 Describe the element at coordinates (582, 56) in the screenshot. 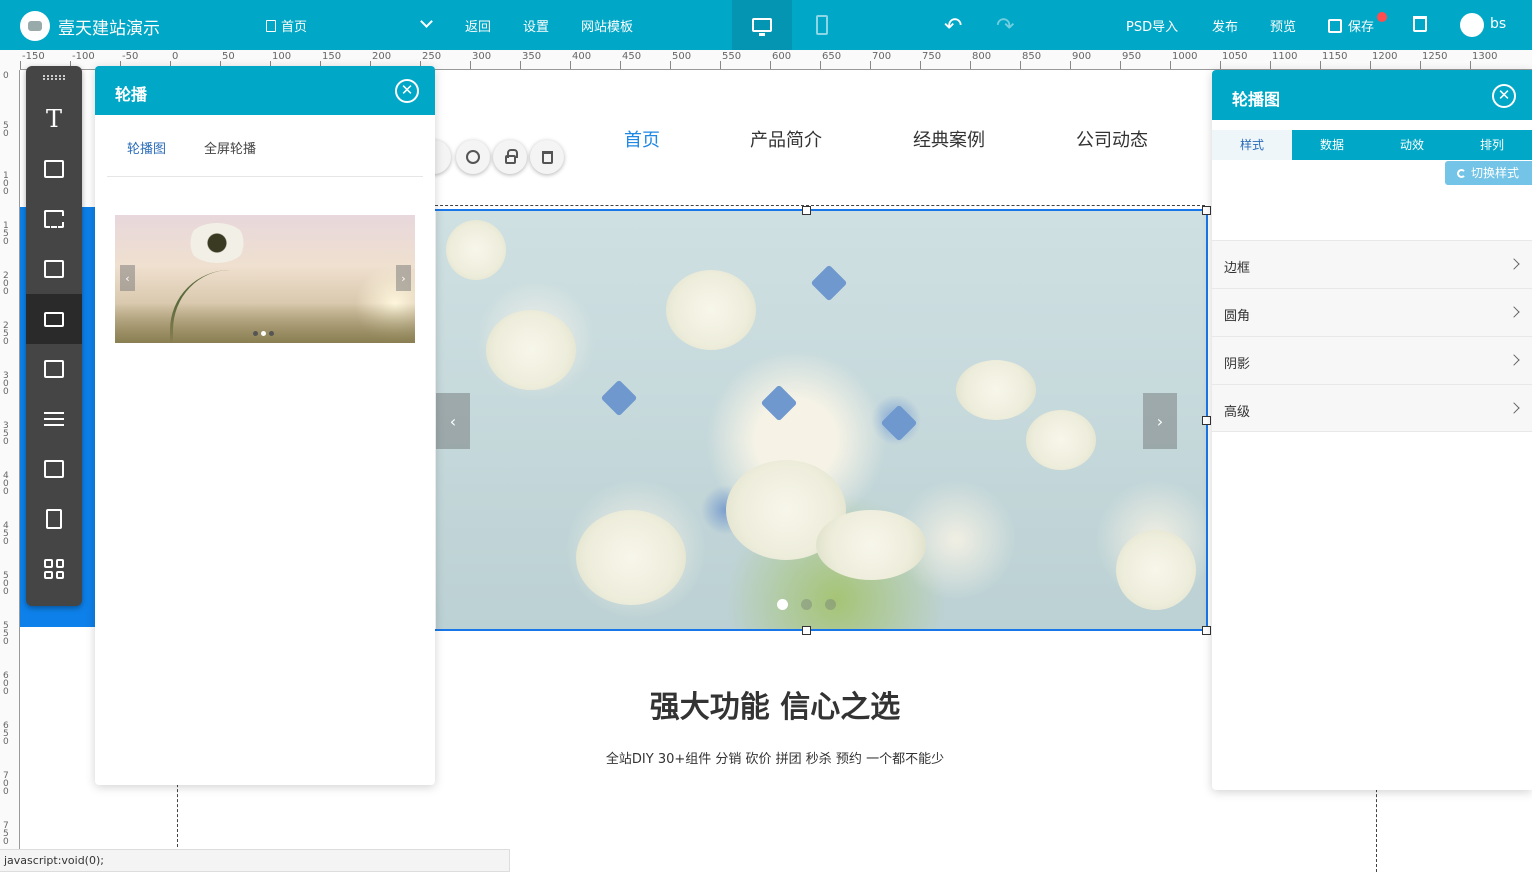

I see `ruler-label: 400` at that location.